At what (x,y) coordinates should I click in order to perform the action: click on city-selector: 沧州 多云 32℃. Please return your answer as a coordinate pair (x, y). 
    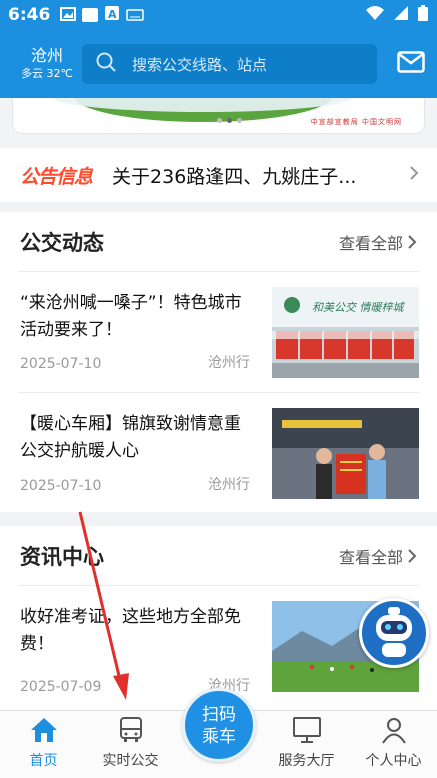
    Looking at the image, I should click on (47, 64).